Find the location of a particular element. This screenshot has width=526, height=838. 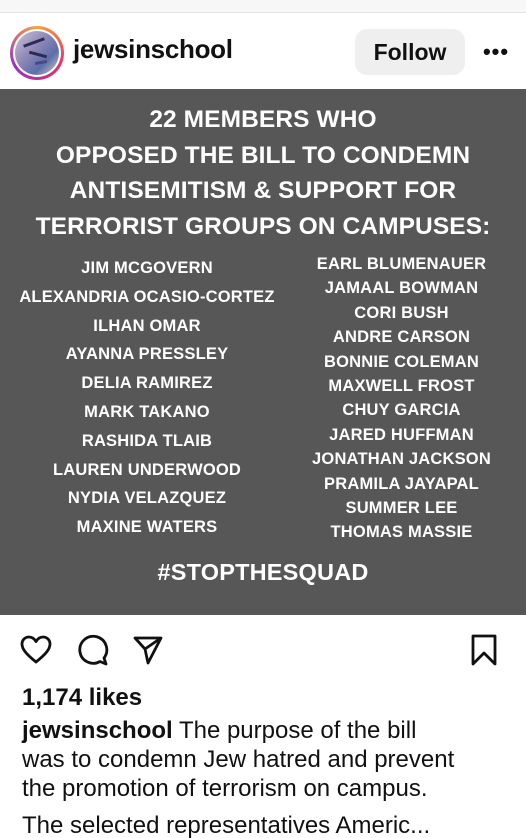

member-name: ILHAN OMAR is located at coordinates (147, 325).